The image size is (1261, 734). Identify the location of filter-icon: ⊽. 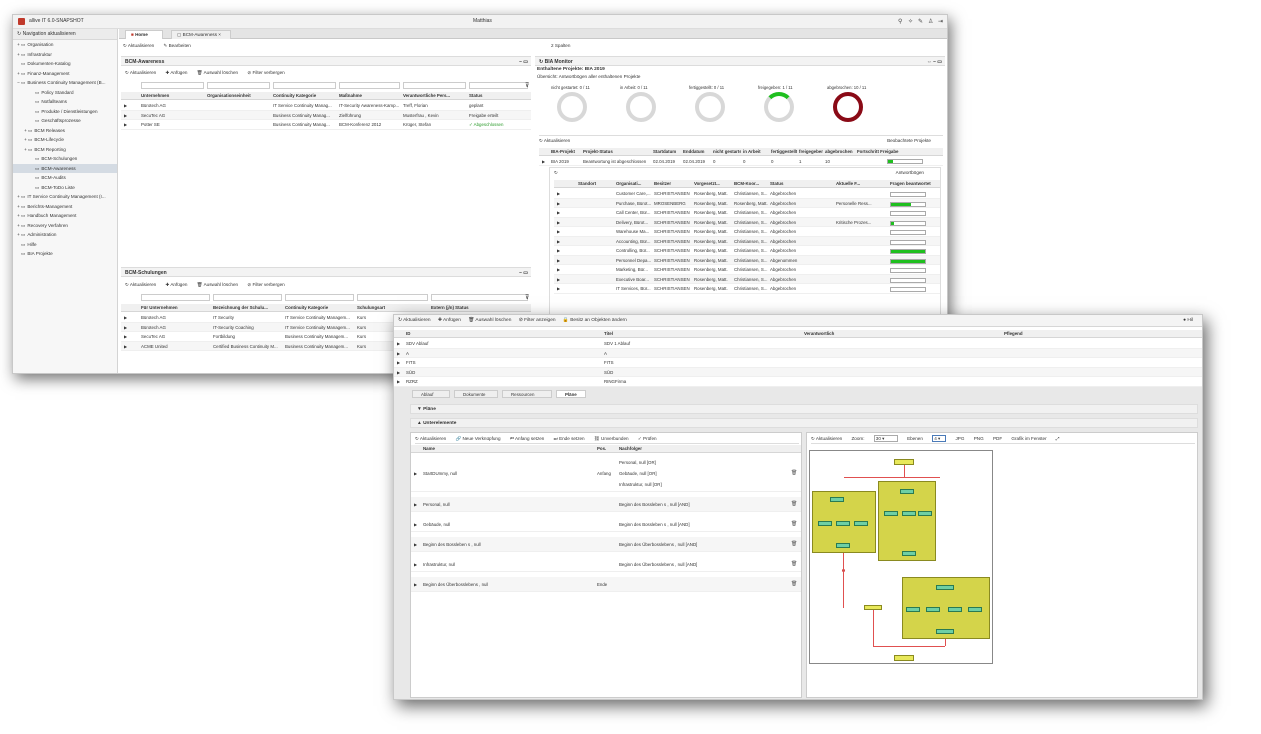
(527, 297).